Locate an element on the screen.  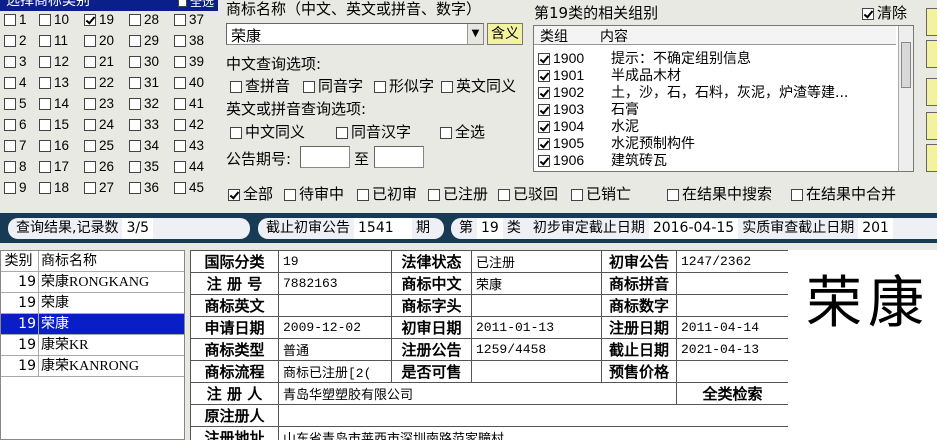
filter-option: 在结果中搜索 is located at coordinates (719, 193).